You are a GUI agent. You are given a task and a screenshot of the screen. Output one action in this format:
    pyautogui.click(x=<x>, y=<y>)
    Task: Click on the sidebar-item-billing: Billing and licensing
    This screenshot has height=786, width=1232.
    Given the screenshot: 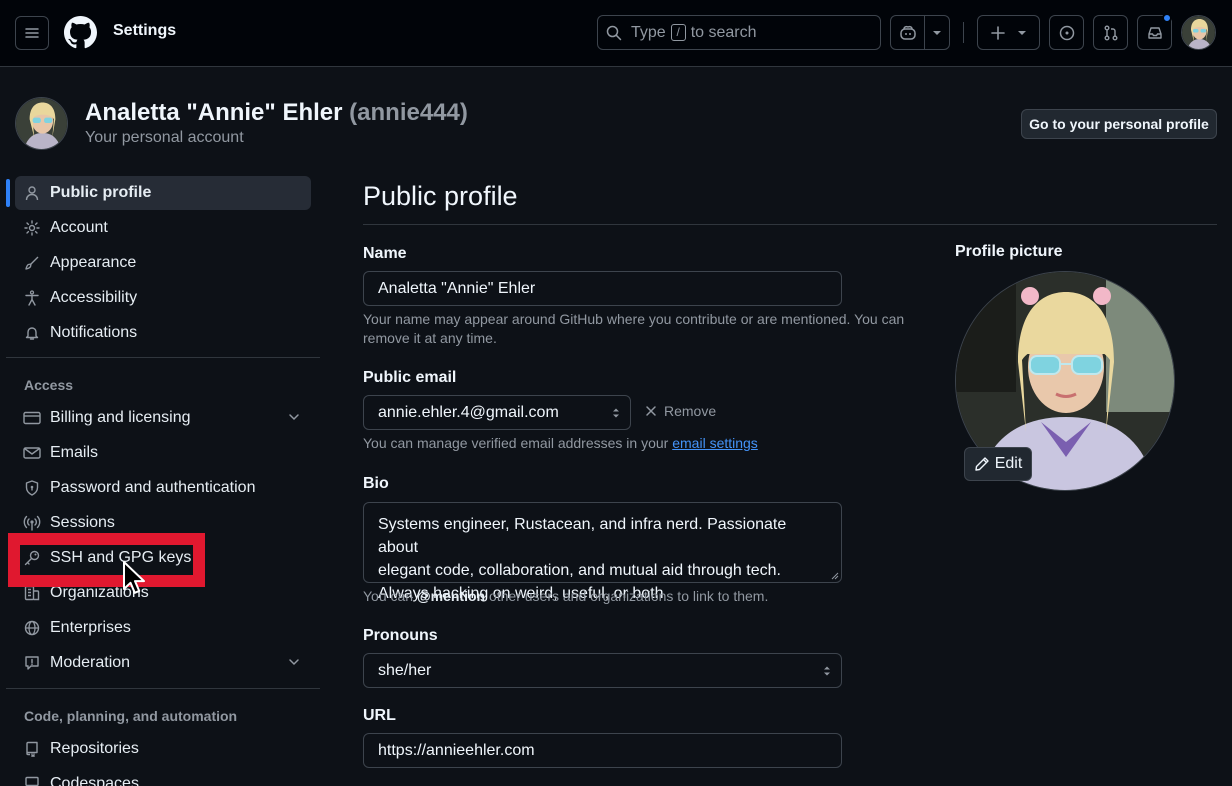 What is the action you would take?
    pyautogui.click(x=163, y=418)
    